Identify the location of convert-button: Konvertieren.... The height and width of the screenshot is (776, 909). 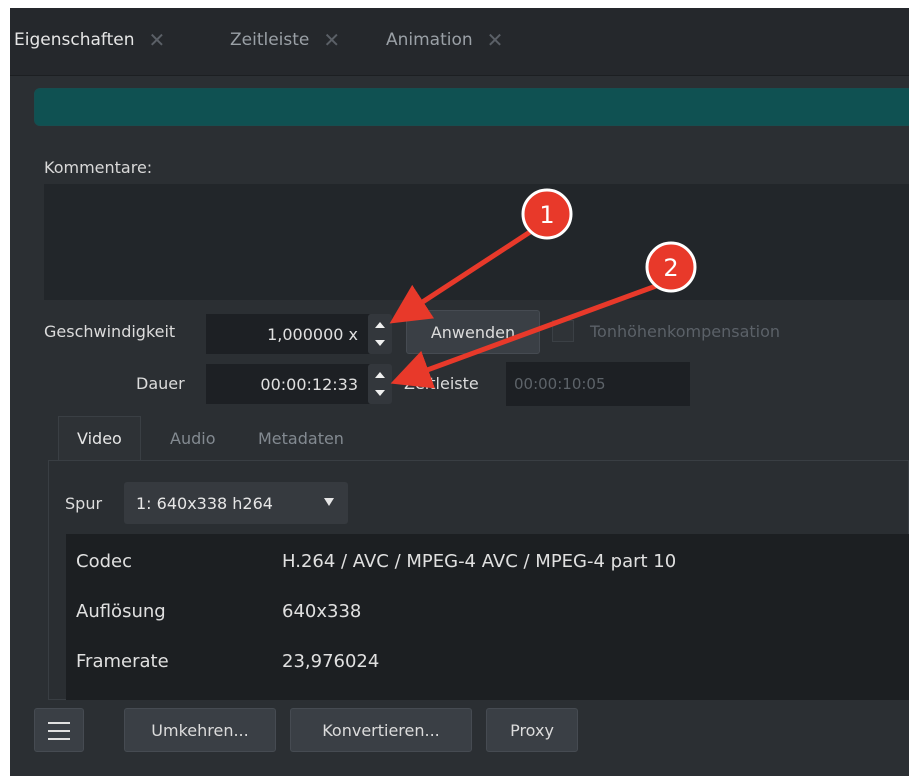
(381, 730).